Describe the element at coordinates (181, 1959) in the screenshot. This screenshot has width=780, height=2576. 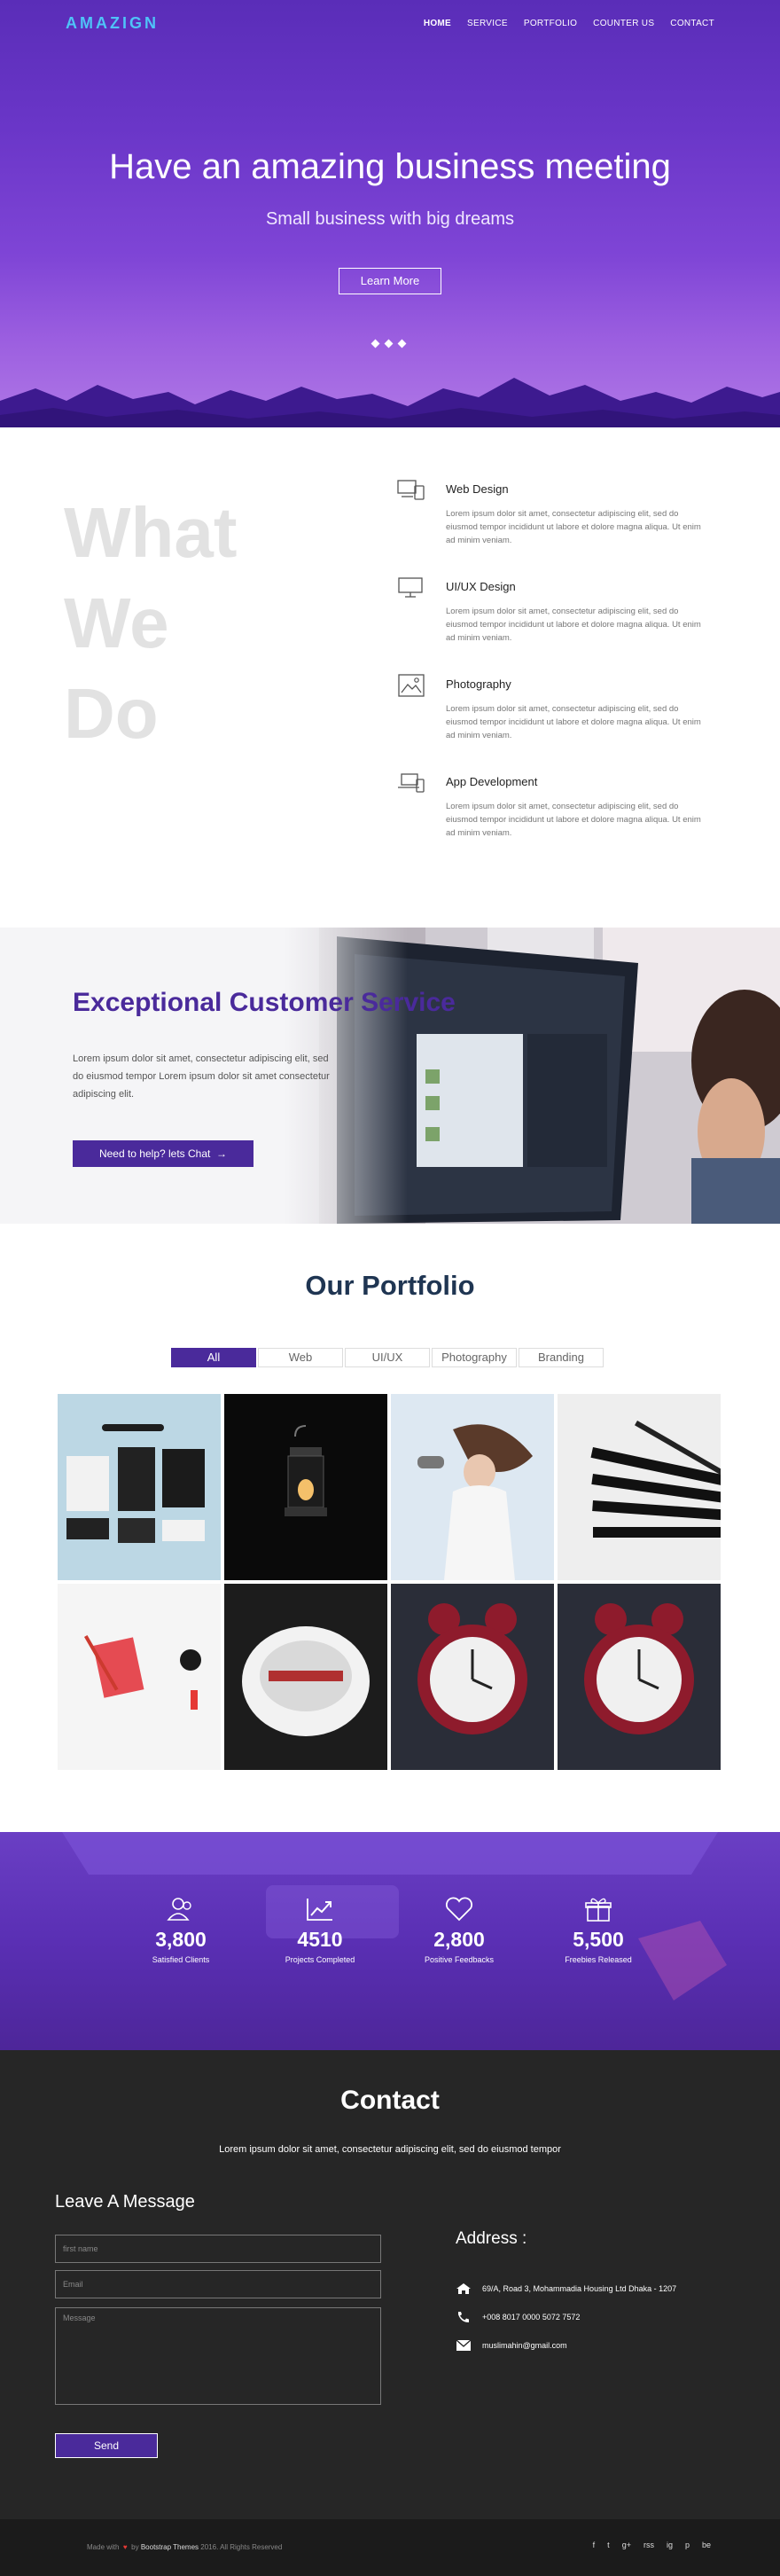
I see `counter-label: Satisfied Clients` at that location.